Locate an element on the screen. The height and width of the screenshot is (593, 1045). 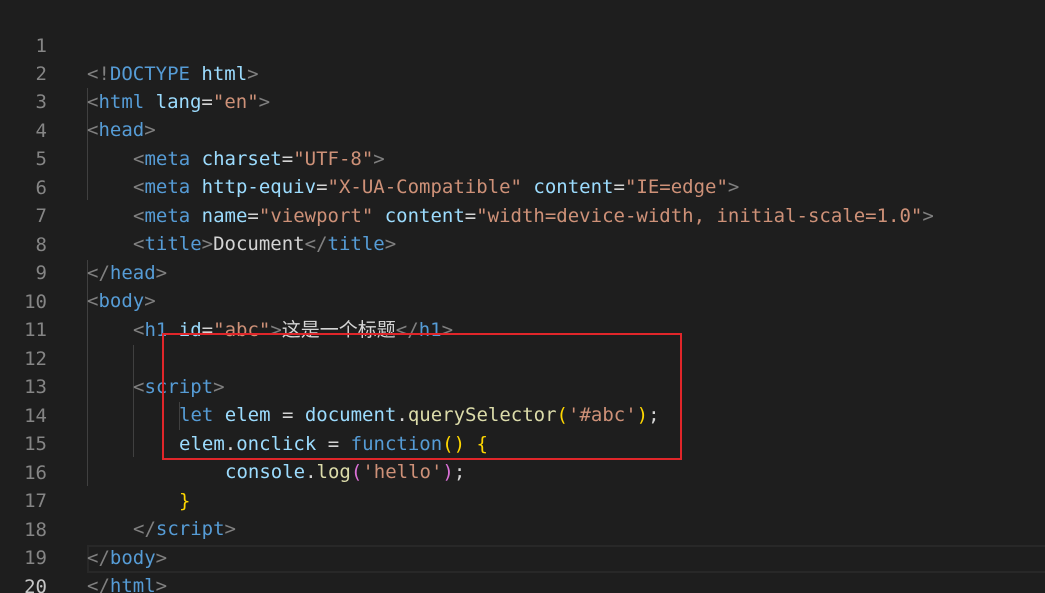
code-line-3: 3 <head> is located at coordinates (522, 100).